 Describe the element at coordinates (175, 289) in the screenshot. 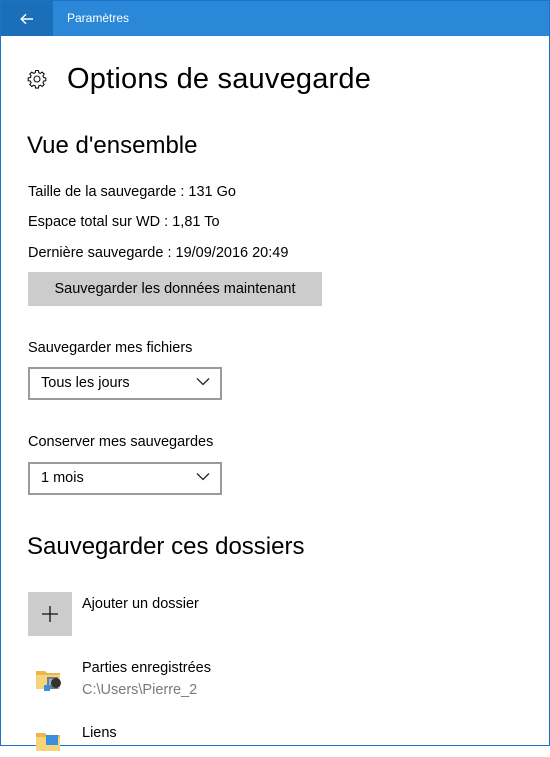

I see `backup-now-button: Sauvegarder les données maintenant` at that location.